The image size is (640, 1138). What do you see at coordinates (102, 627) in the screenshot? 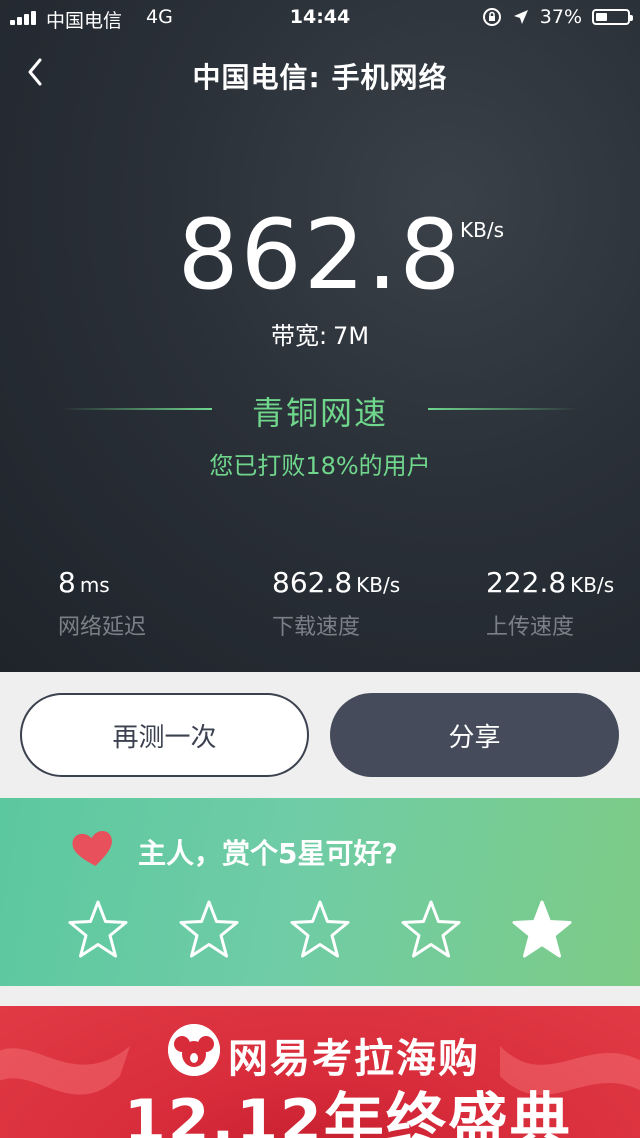
I see `latency-label: 网络延迟` at bounding box center [102, 627].